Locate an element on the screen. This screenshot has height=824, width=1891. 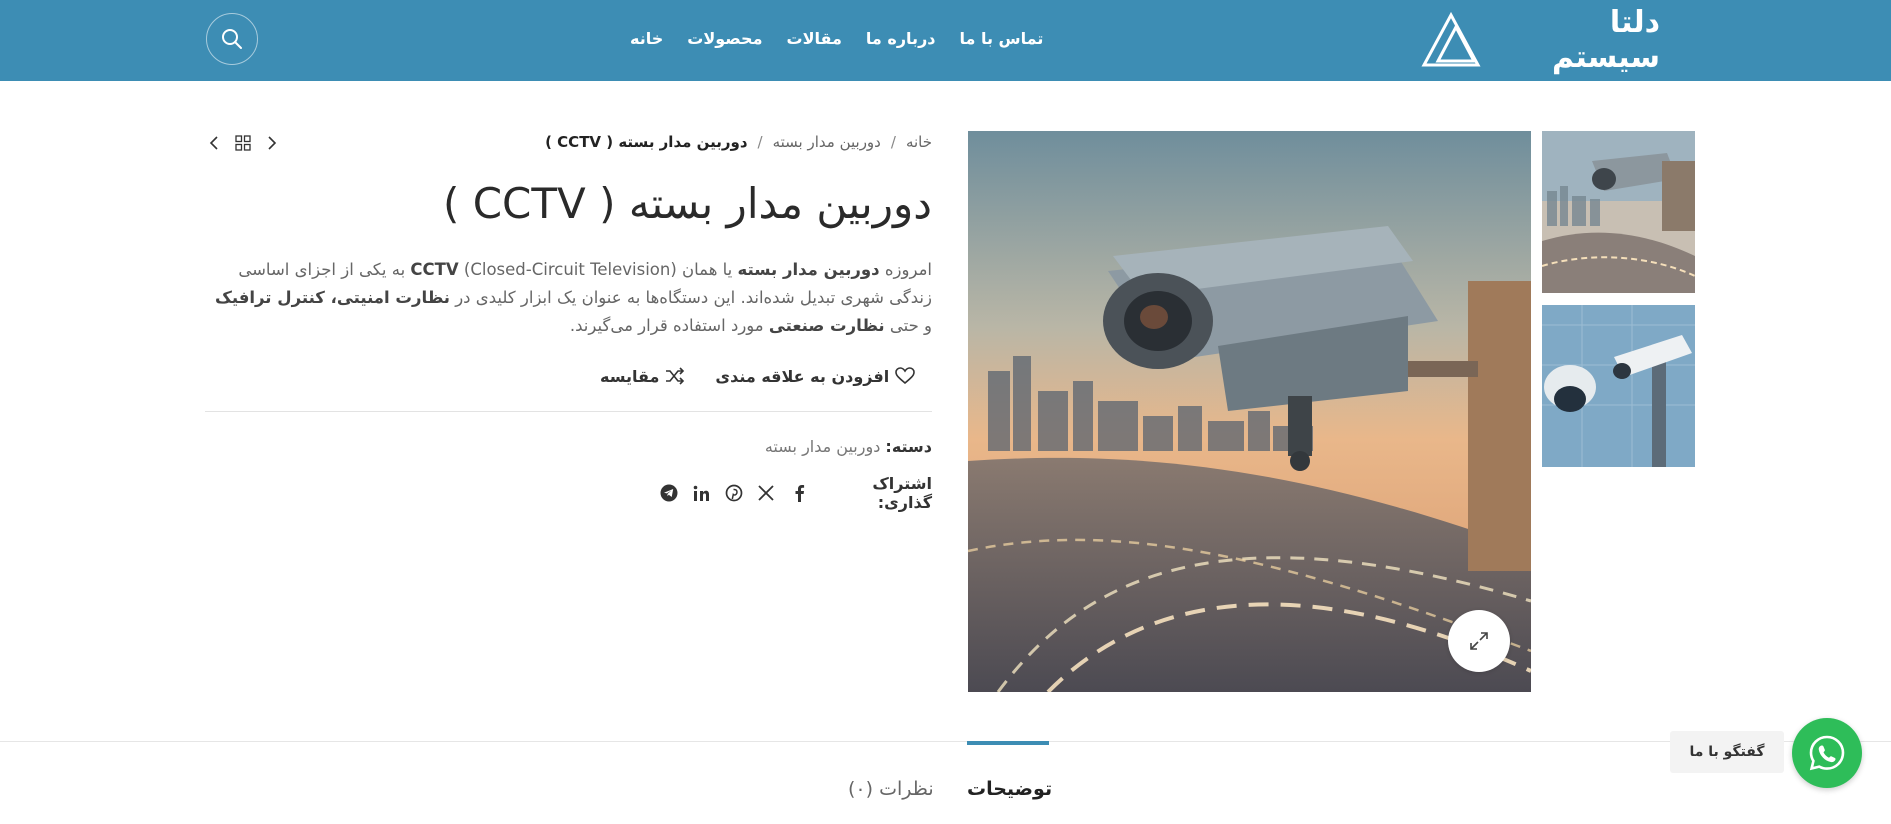
category-label: دسته: is located at coordinates (908, 446).